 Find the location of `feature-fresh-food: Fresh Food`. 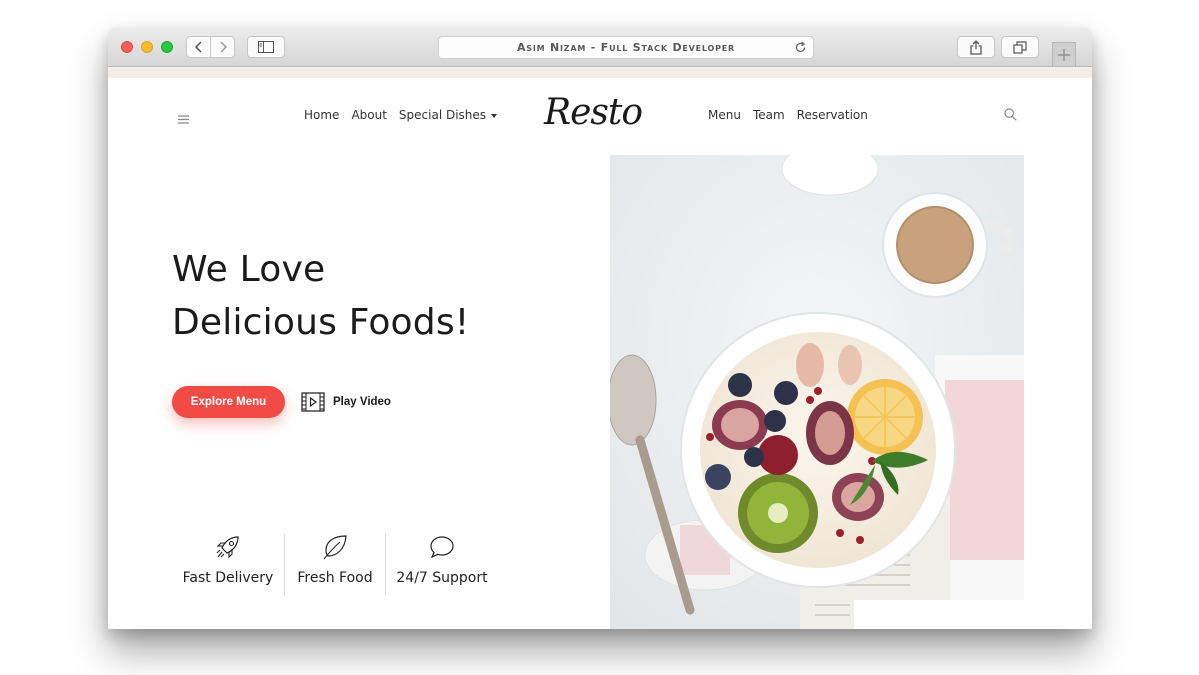

feature-fresh-food: Fresh Food is located at coordinates (335, 564).